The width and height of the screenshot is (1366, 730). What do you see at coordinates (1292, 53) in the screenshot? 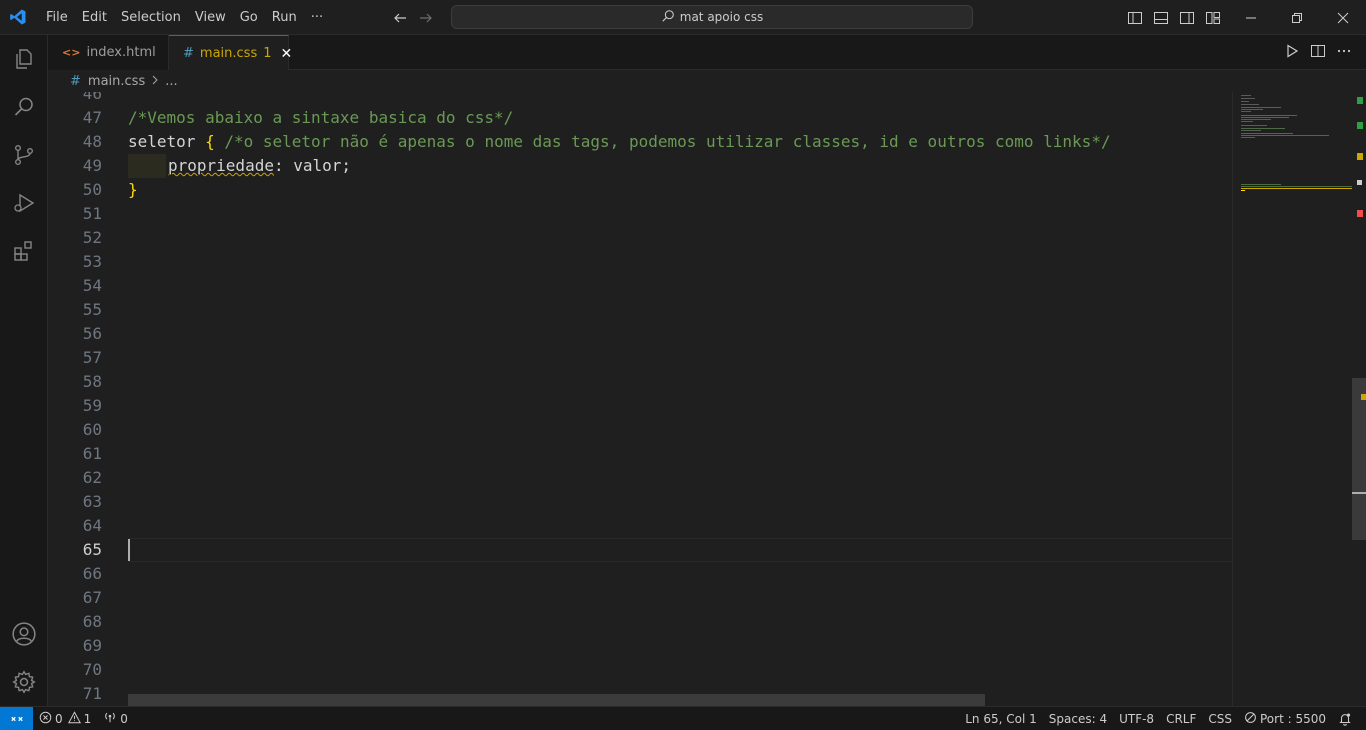
I see `run-icon` at bounding box center [1292, 53].